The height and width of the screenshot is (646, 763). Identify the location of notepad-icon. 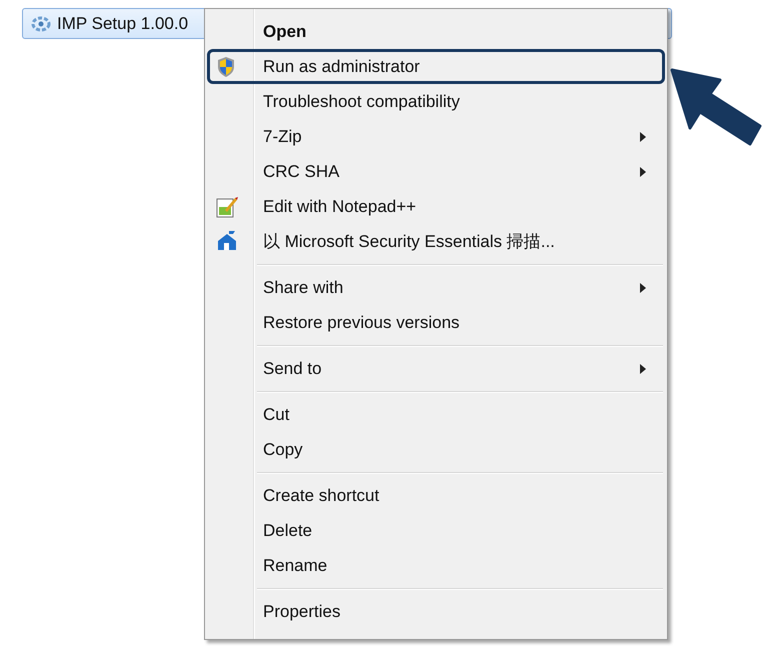
(227, 207).